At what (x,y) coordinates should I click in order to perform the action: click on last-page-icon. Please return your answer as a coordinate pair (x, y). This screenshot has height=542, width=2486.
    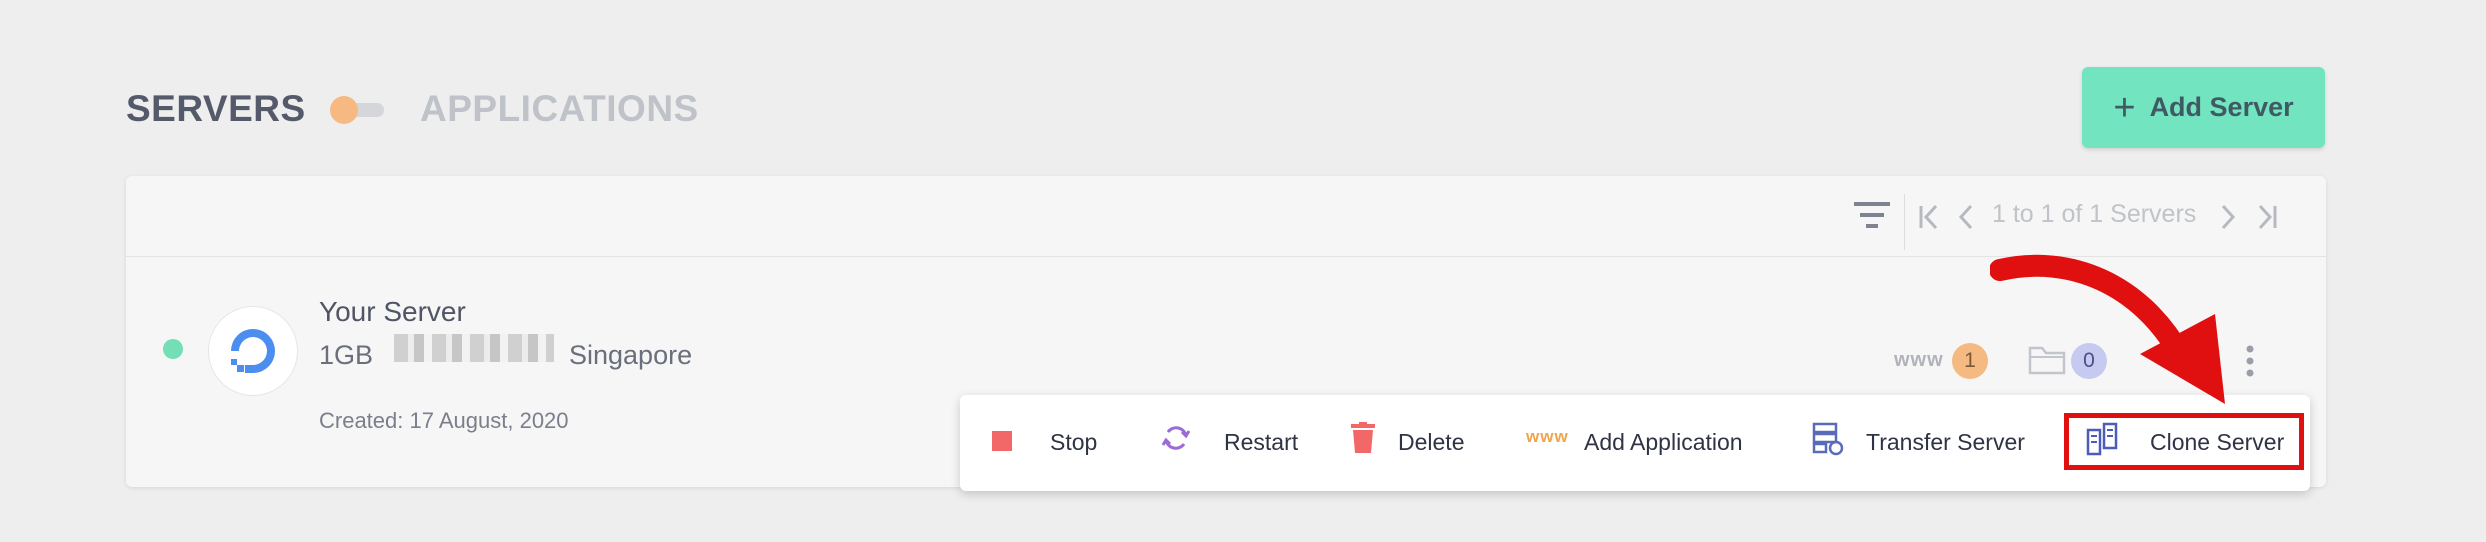
    Looking at the image, I should click on (2267, 217).